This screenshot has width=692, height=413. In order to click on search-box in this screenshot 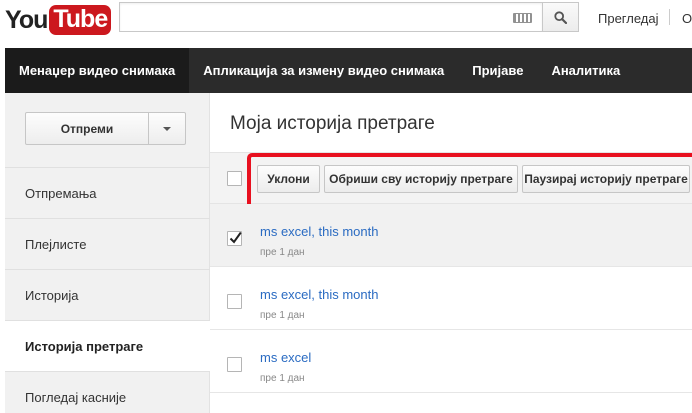, I will do `click(330, 17)`.